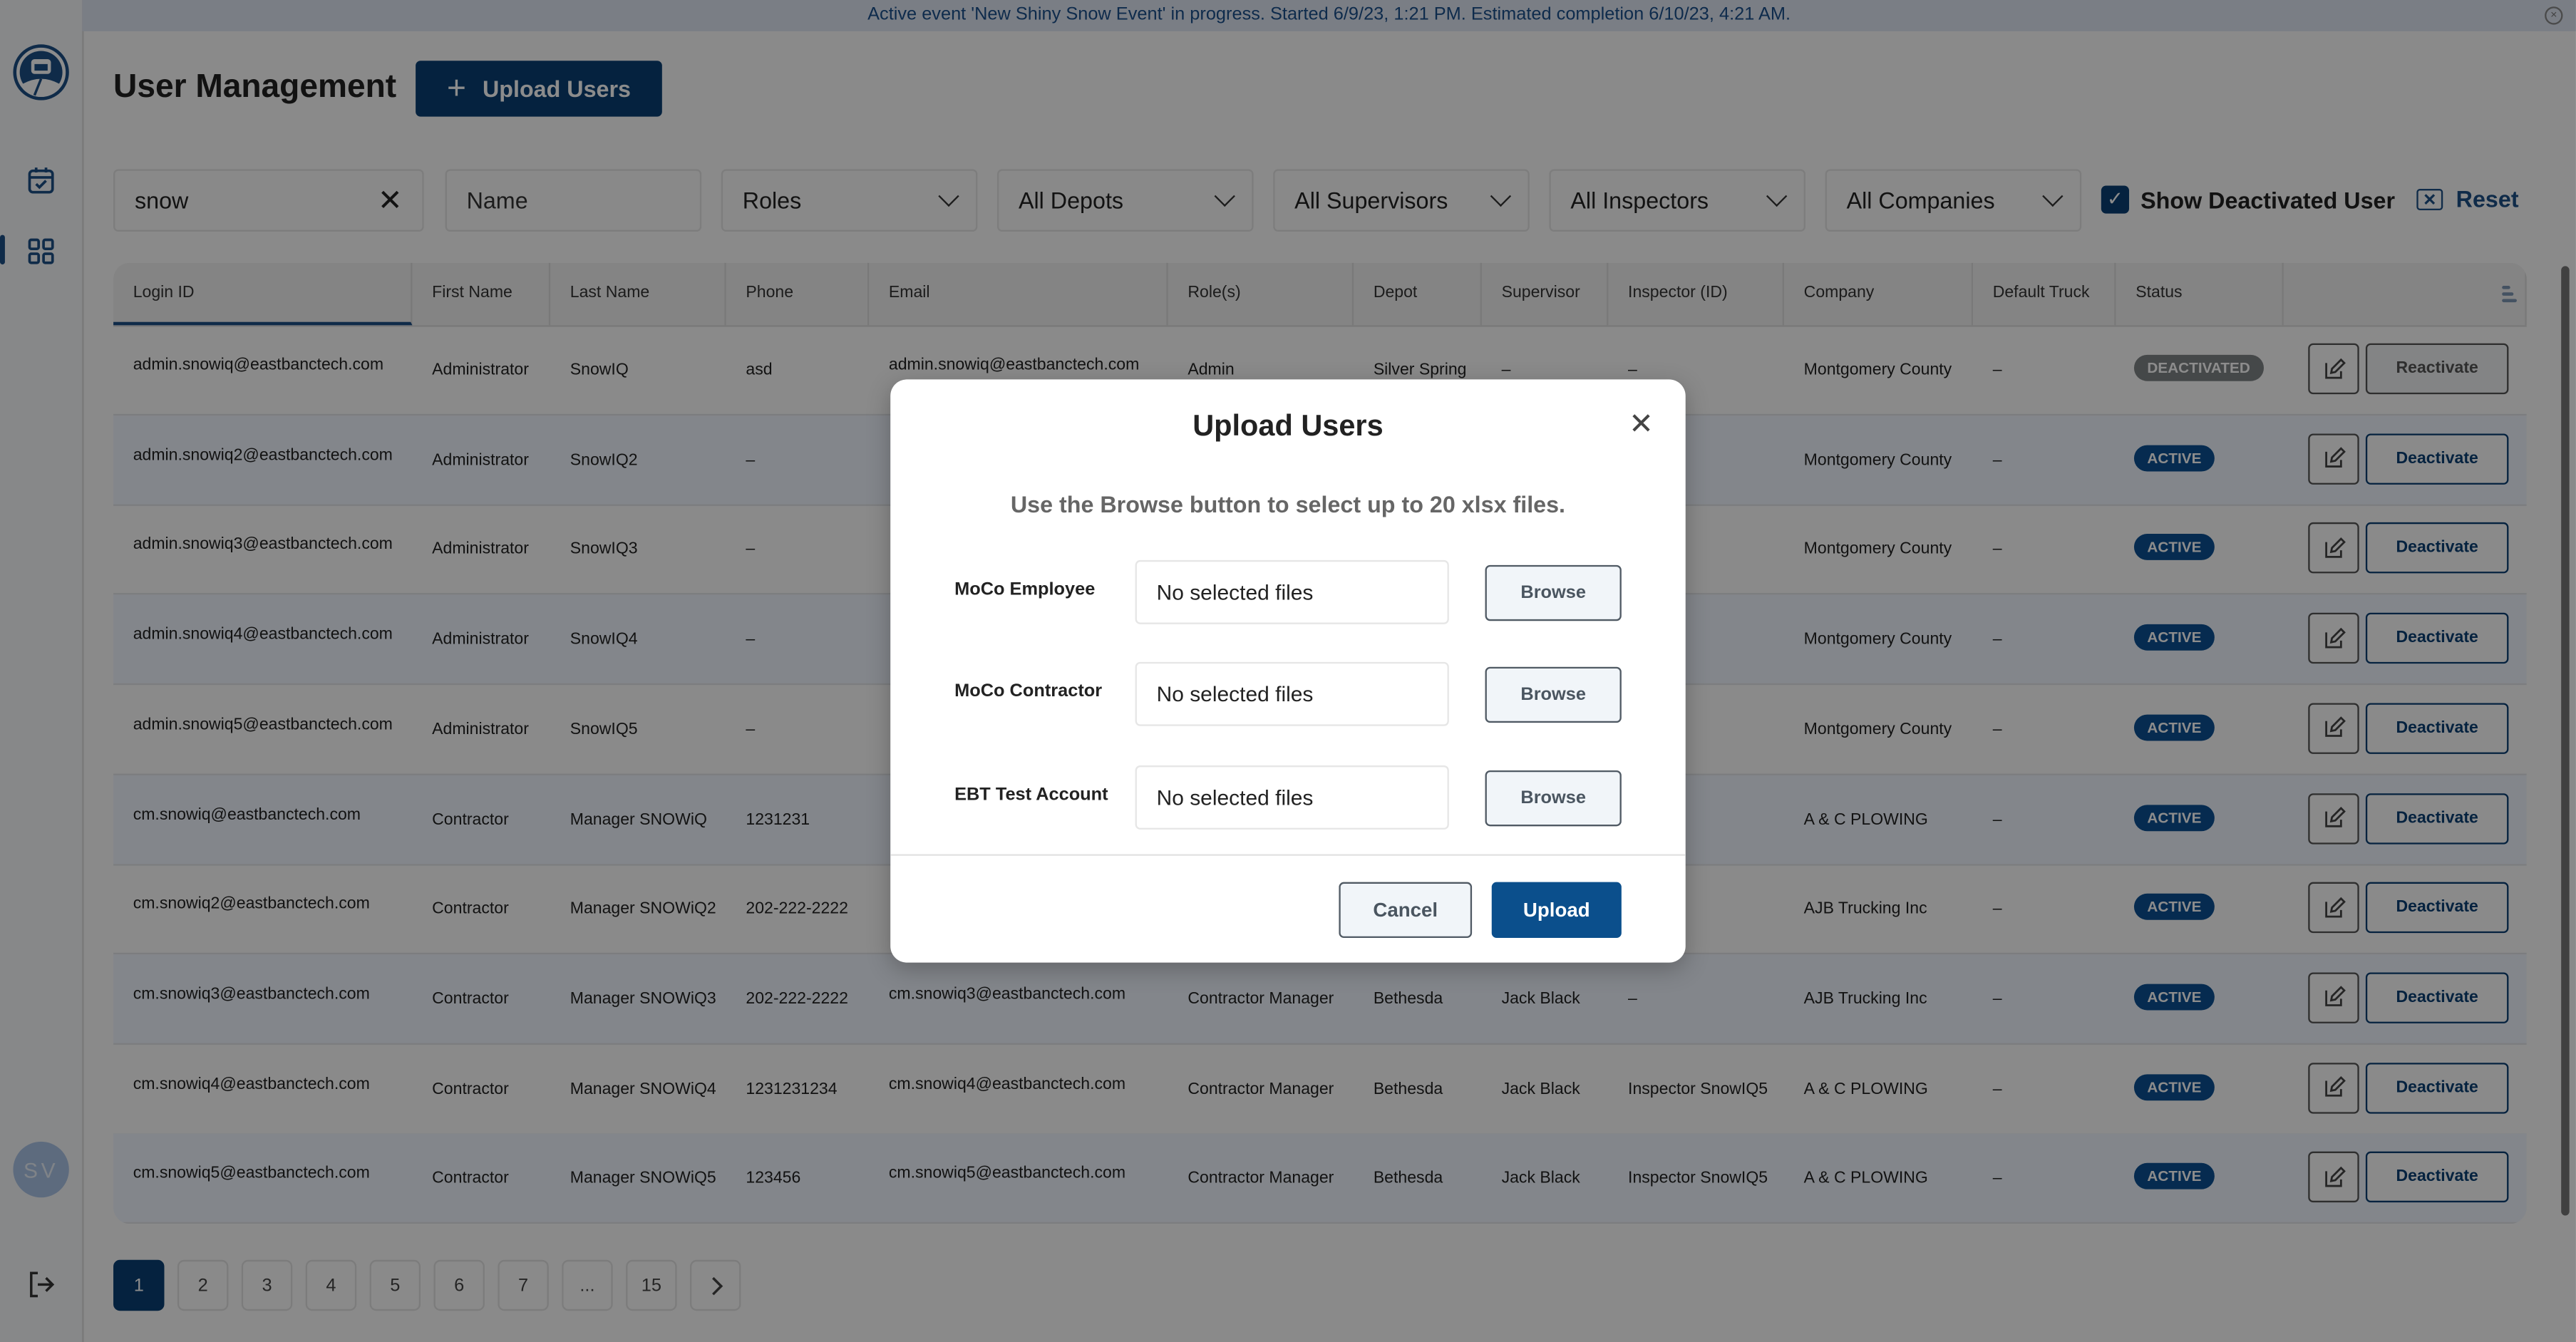 This screenshot has height=1342, width=2576. Describe the element at coordinates (1288, 425) in the screenshot. I see `modal-title: Upload Users` at that location.